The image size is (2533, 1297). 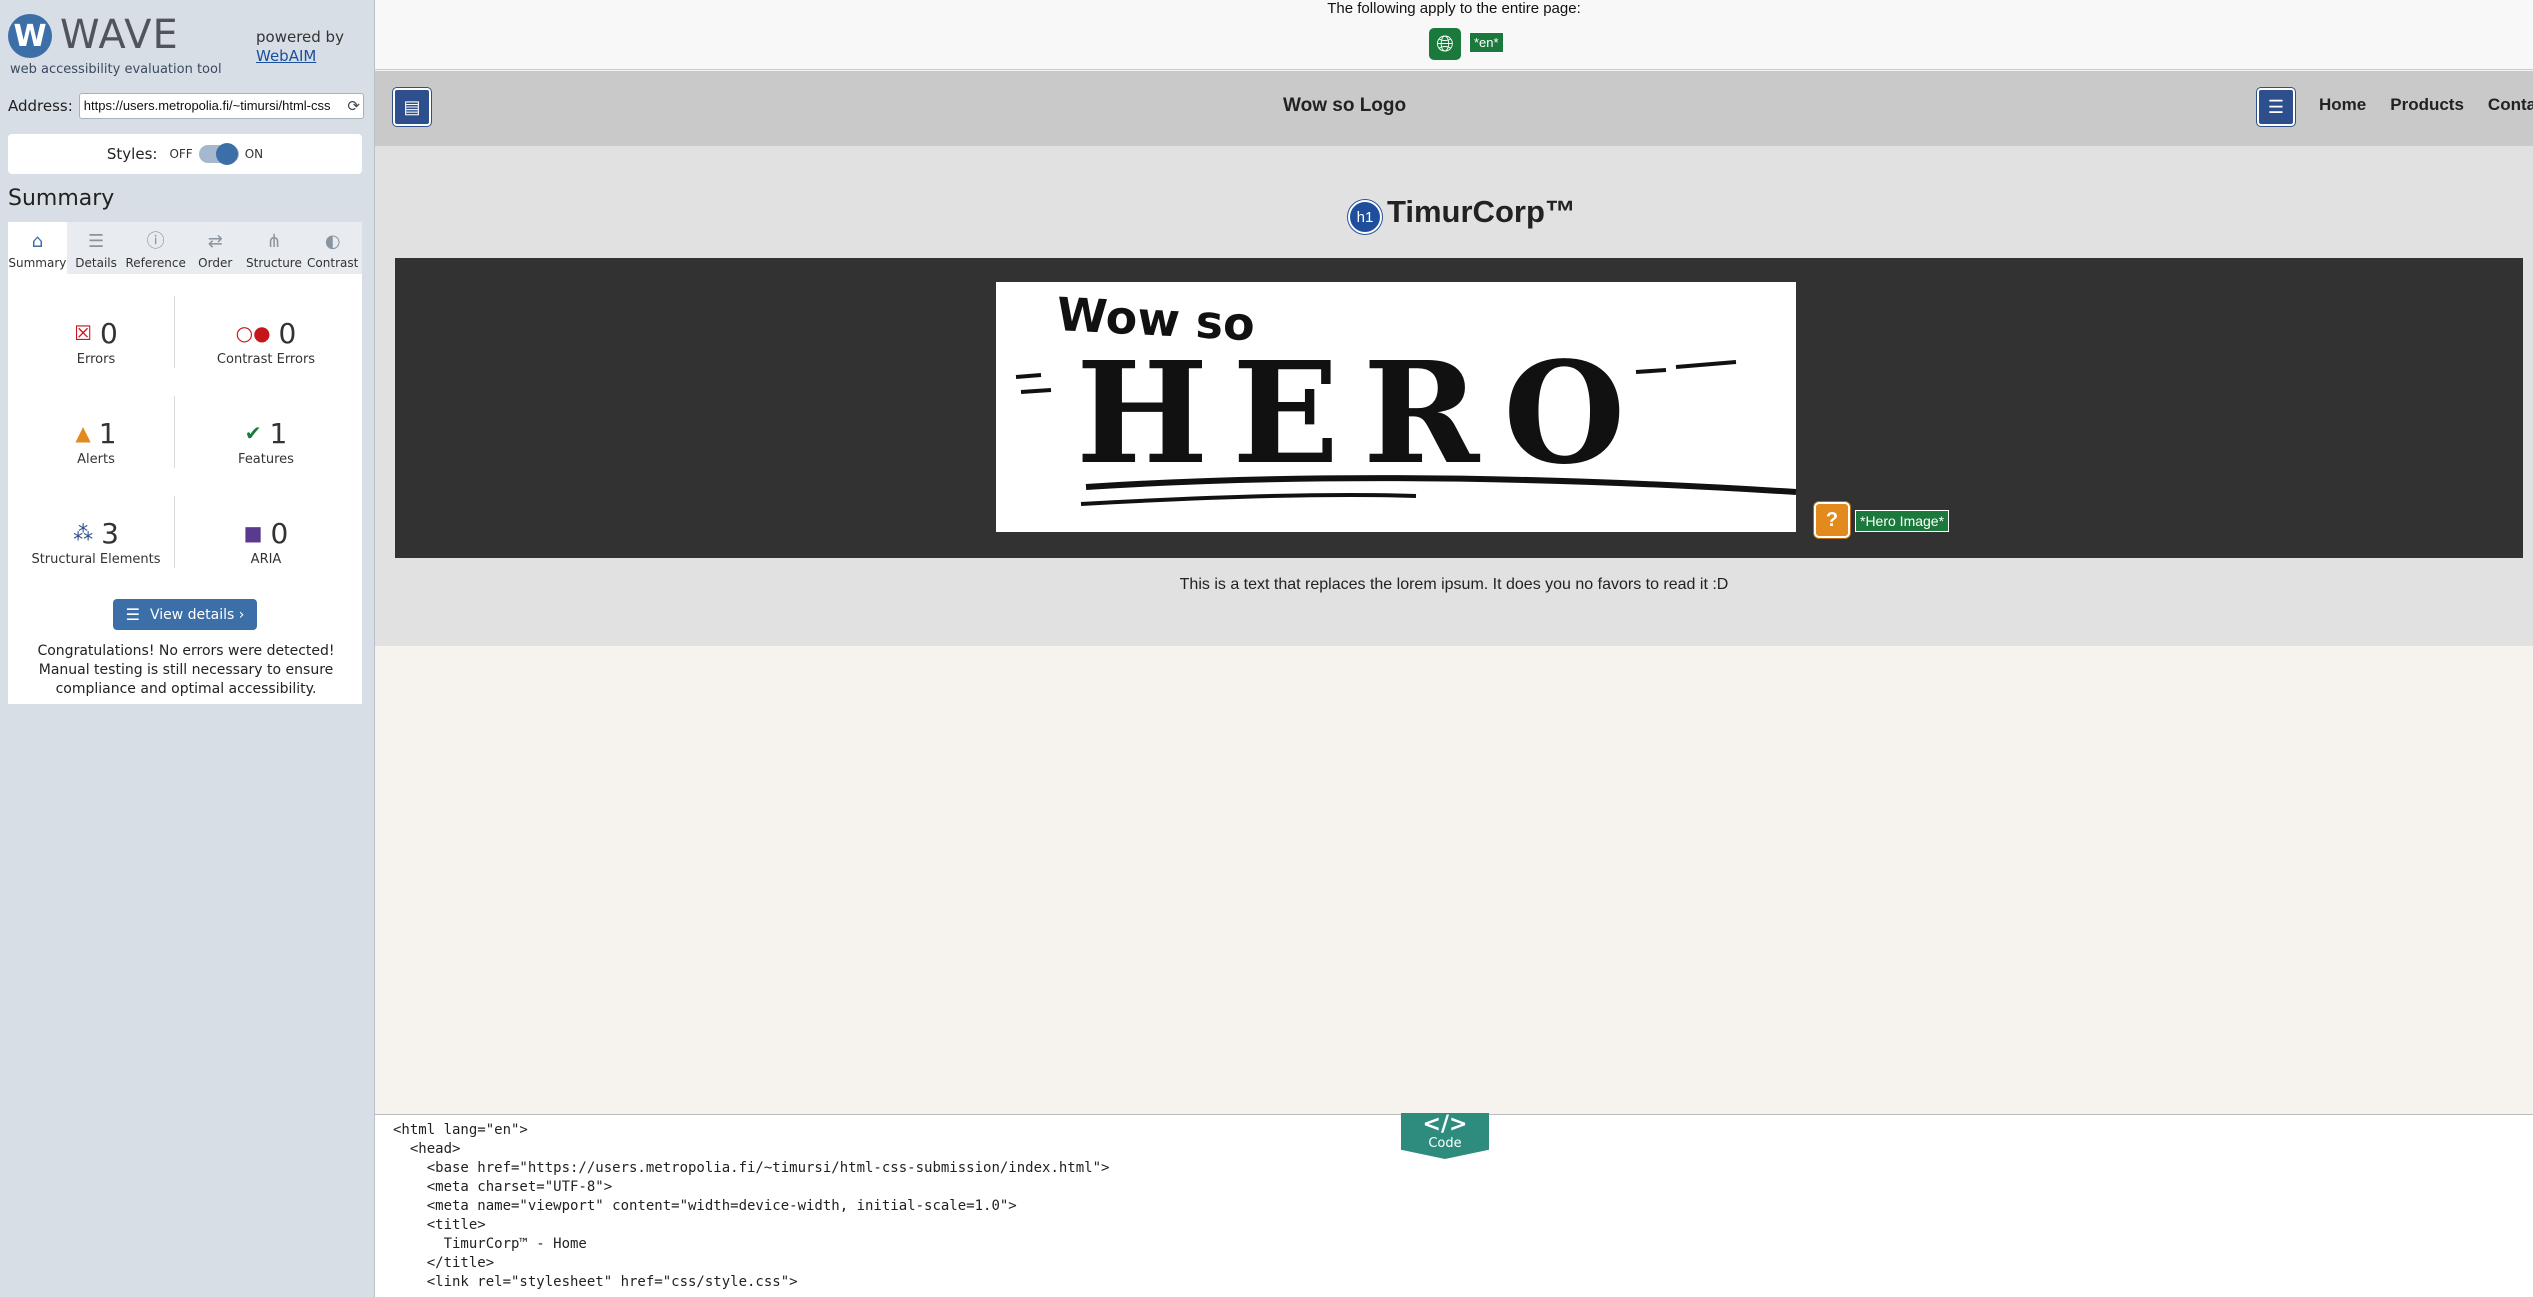 I want to click on stat-contrast-errors: ○● 0 Contrast Errors, so click(x=266, y=342).